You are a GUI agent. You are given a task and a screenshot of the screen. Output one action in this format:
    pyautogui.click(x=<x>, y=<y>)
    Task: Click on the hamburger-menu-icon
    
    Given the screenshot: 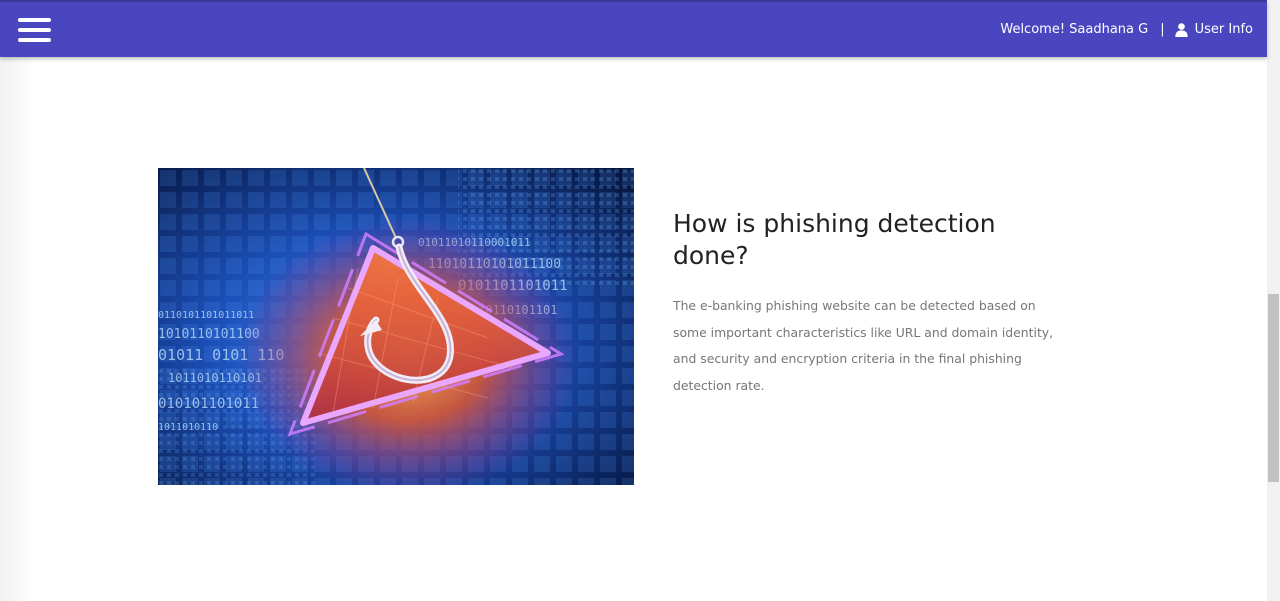 What is the action you would take?
    pyautogui.click(x=34, y=30)
    